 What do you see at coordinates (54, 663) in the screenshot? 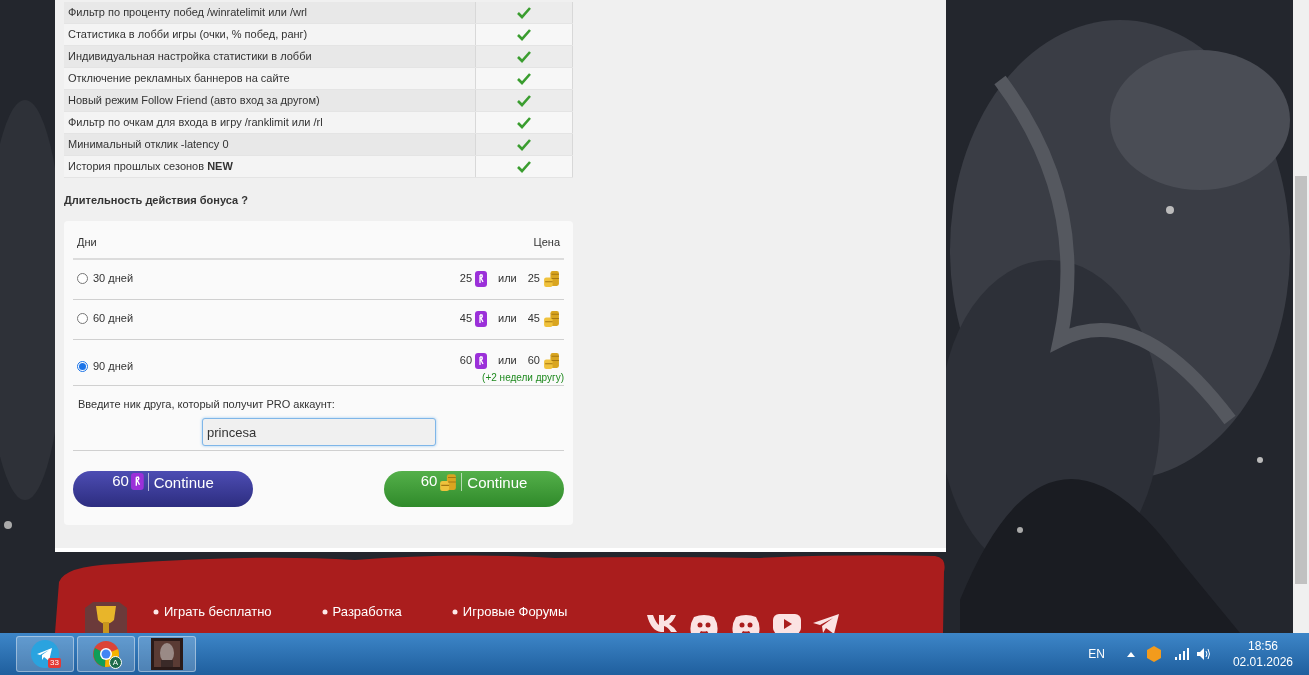
I see `badge: 33` at bounding box center [54, 663].